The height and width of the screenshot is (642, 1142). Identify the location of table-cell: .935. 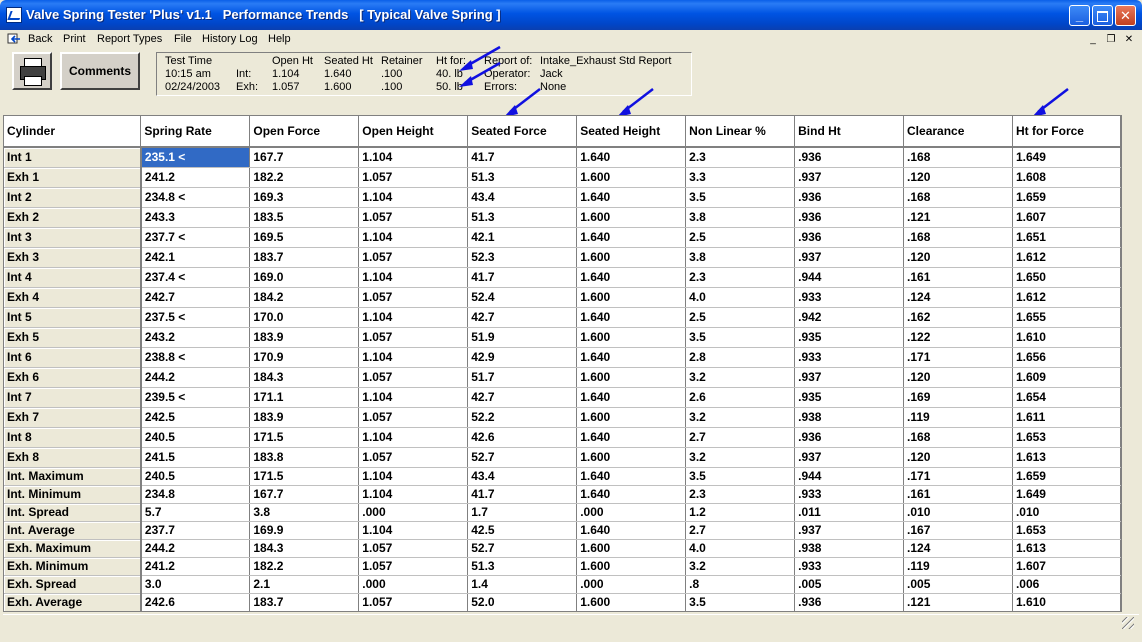
(849, 337).